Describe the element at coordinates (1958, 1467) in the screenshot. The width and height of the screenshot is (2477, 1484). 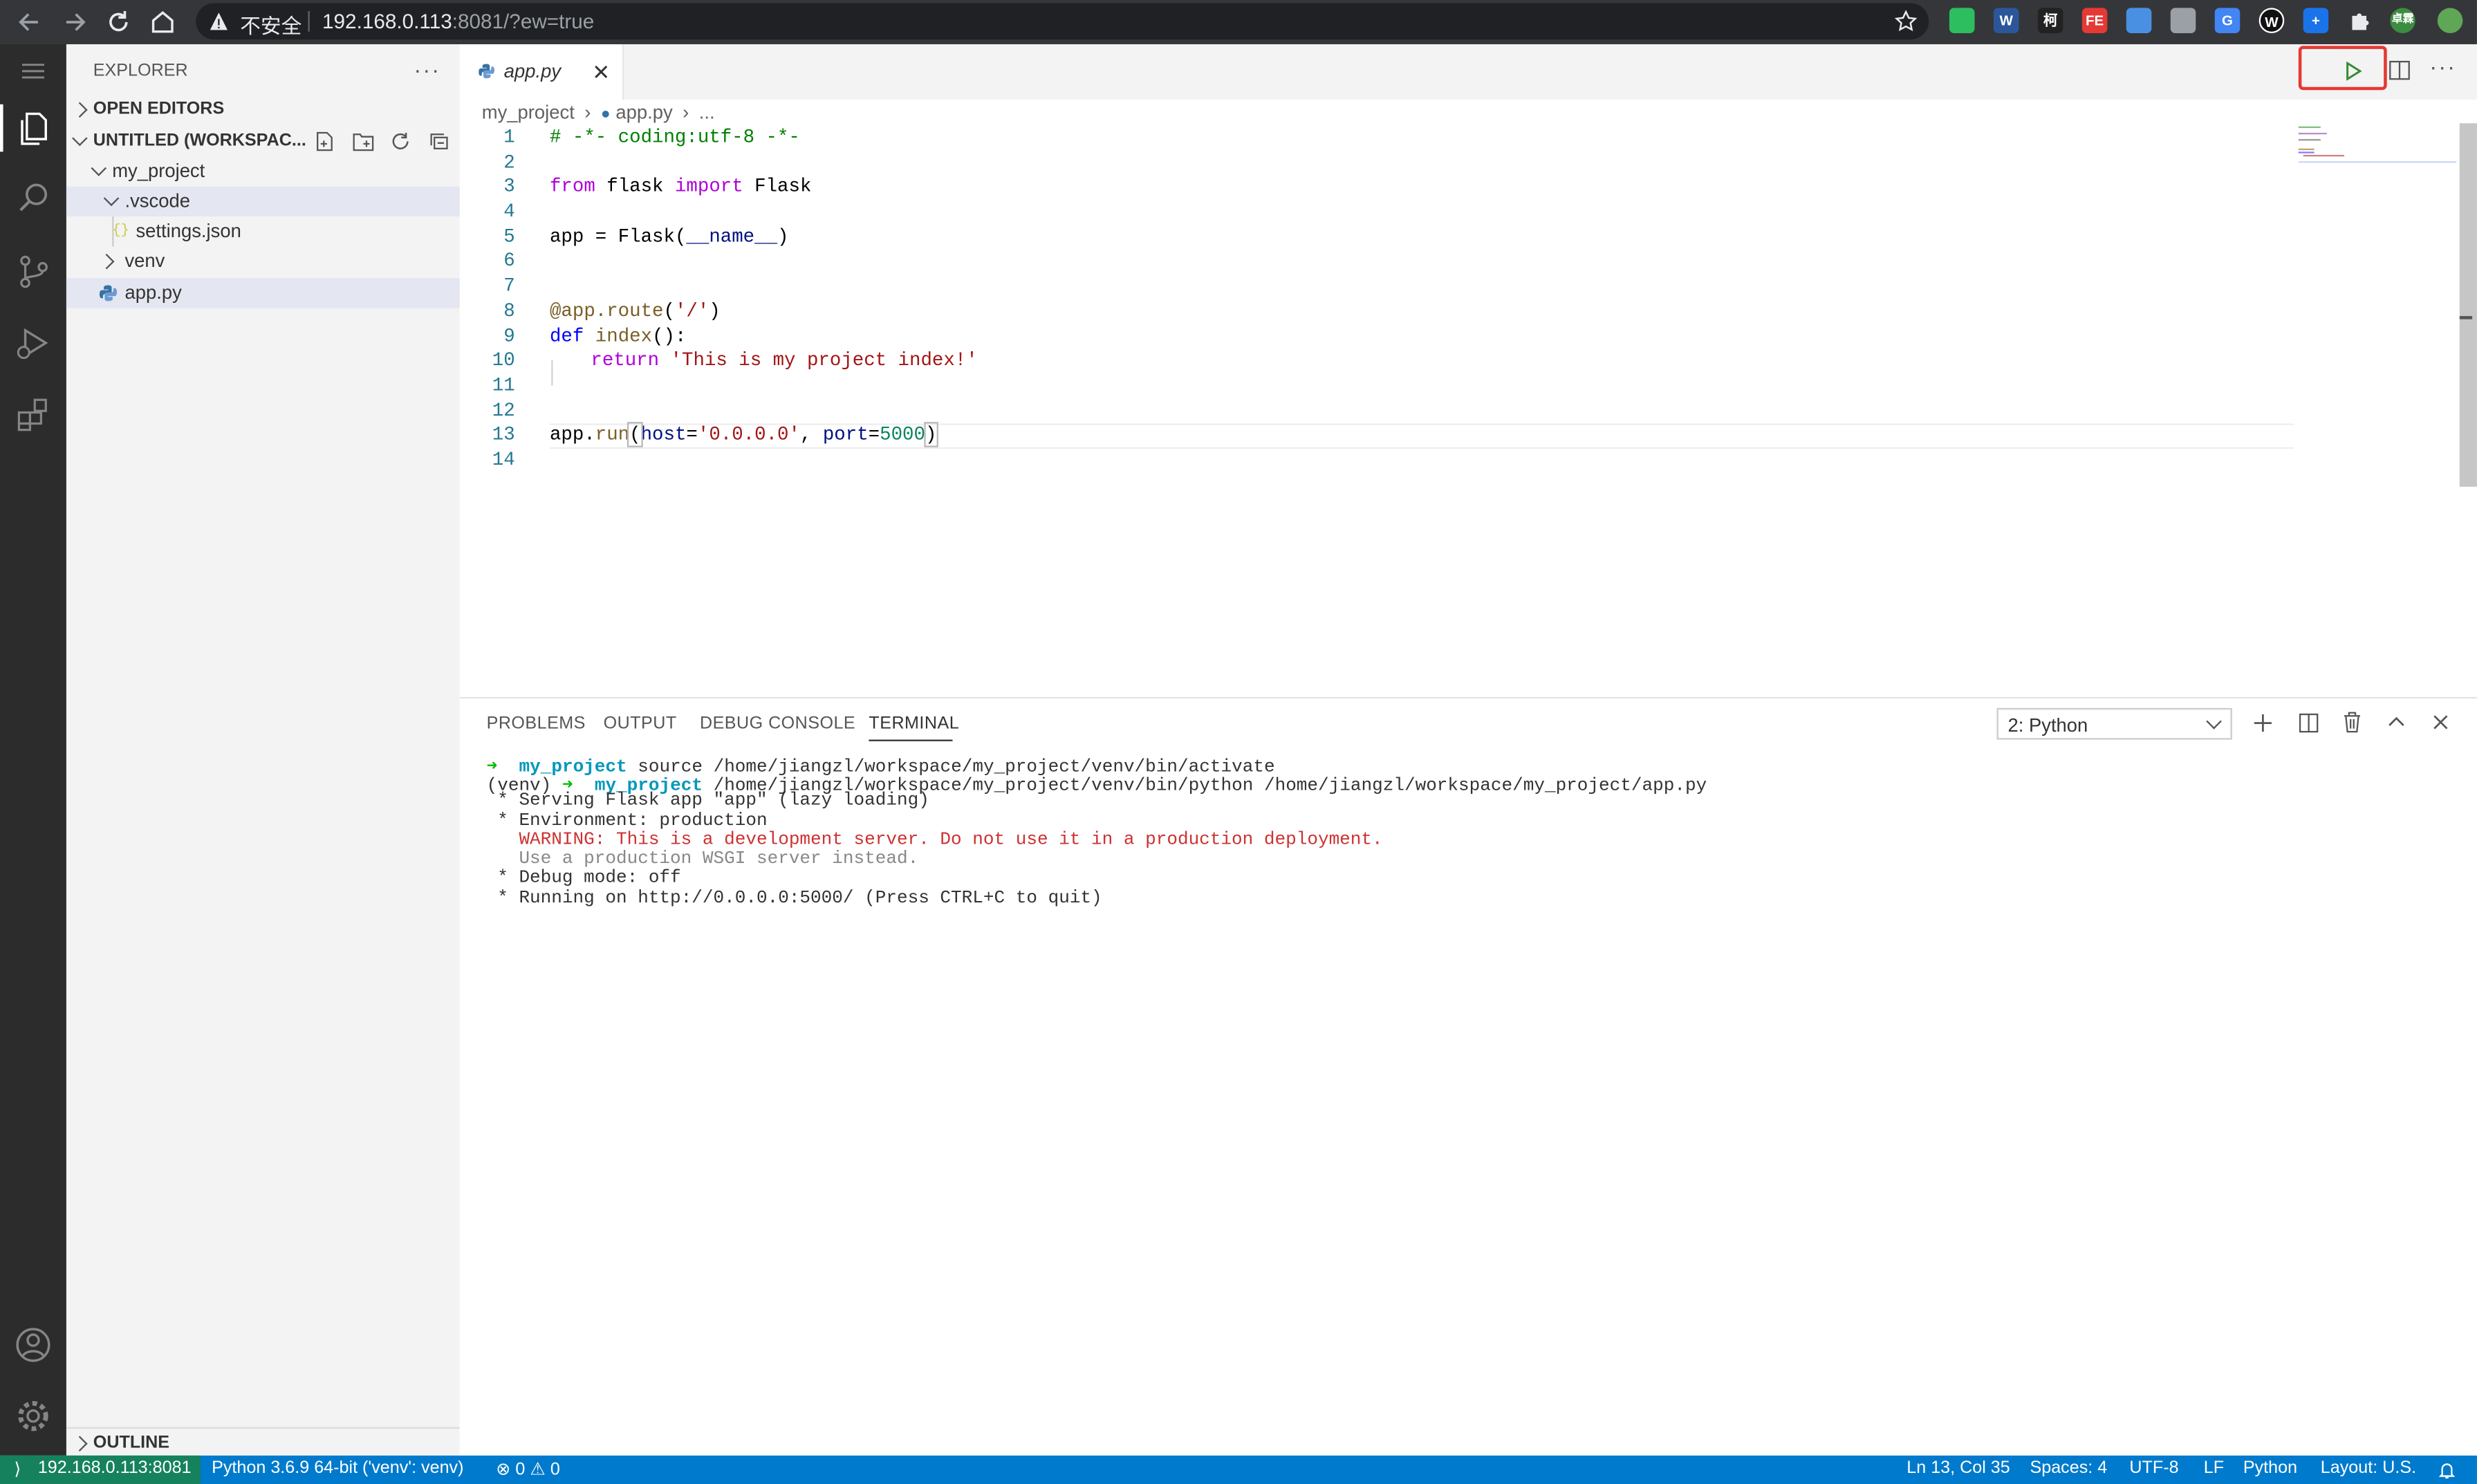
I see `cursor-position: Ln 13, Col 35` at that location.